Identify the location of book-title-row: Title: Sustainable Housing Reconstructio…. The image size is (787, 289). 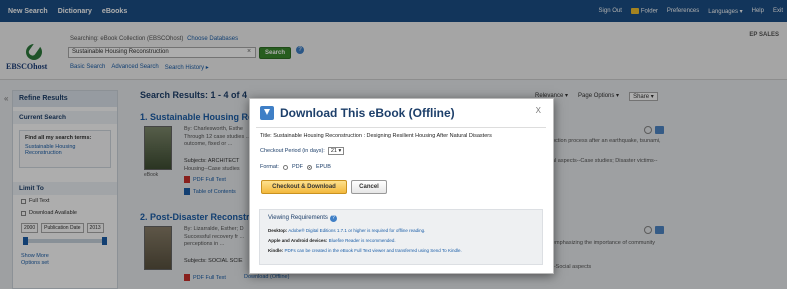
(376, 136).